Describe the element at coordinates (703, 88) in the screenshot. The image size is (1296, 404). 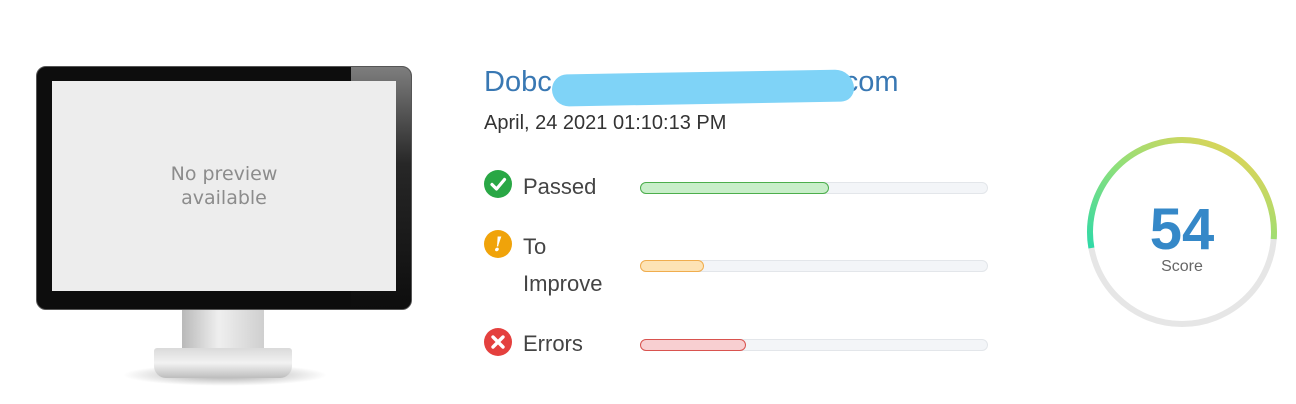
I see `redaction-mark` at that location.